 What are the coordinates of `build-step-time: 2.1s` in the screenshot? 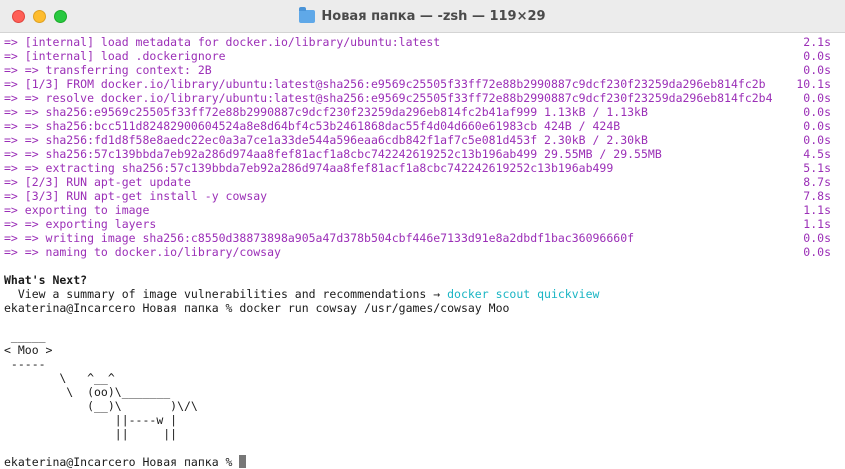 It's located at (817, 42).